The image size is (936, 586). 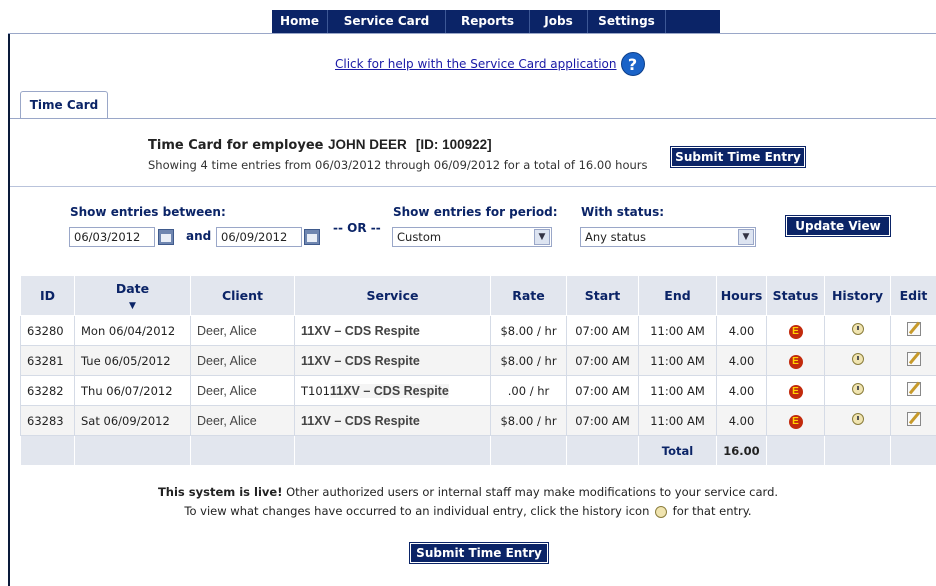 What do you see at coordinates (47, 390) in the screenshot?
I see `cell-id: 63282` at bounding box center [47, 390].